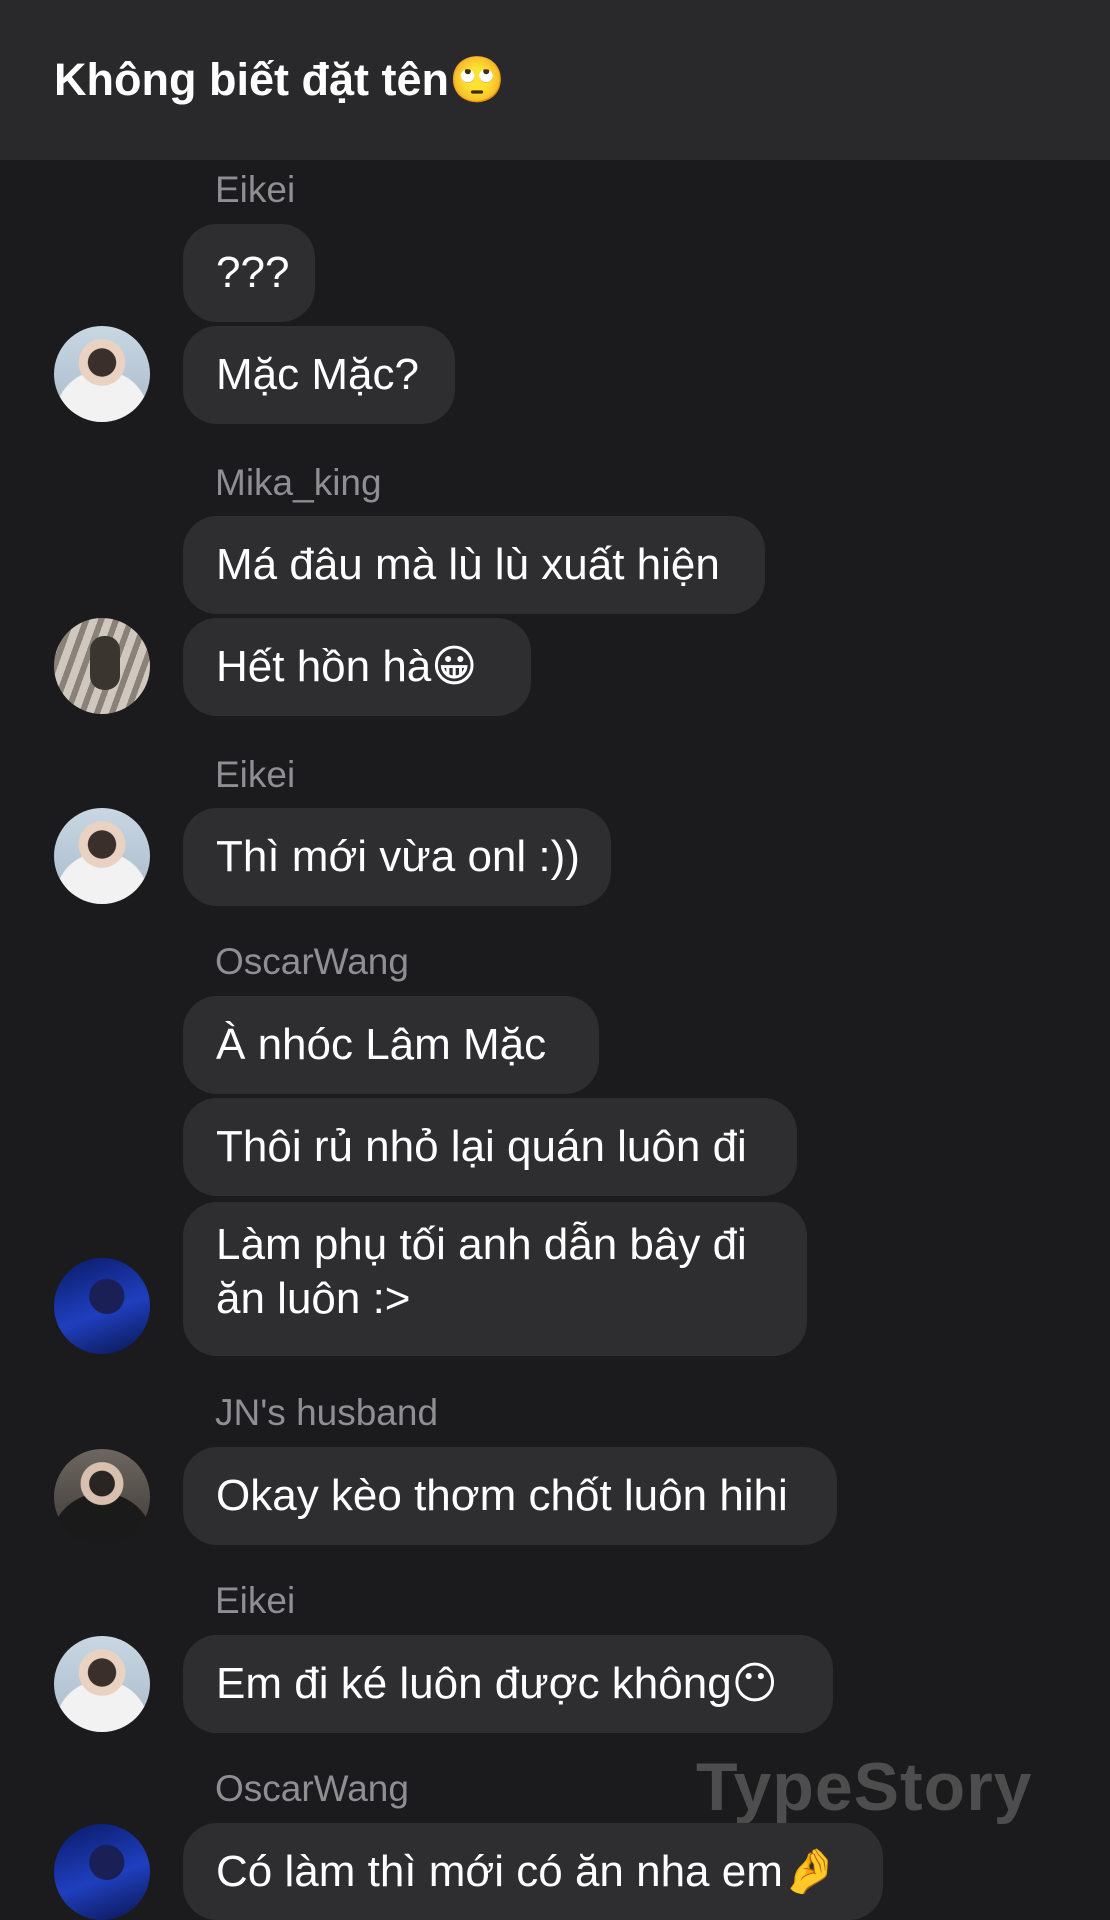 The width and height of the screenshot is (1110, 1920). What do you see at coordinates (397, 857) in the screenshot?
I see `message-bubble: Thì mới vừa onl :))` at bounding box center [397, 857].